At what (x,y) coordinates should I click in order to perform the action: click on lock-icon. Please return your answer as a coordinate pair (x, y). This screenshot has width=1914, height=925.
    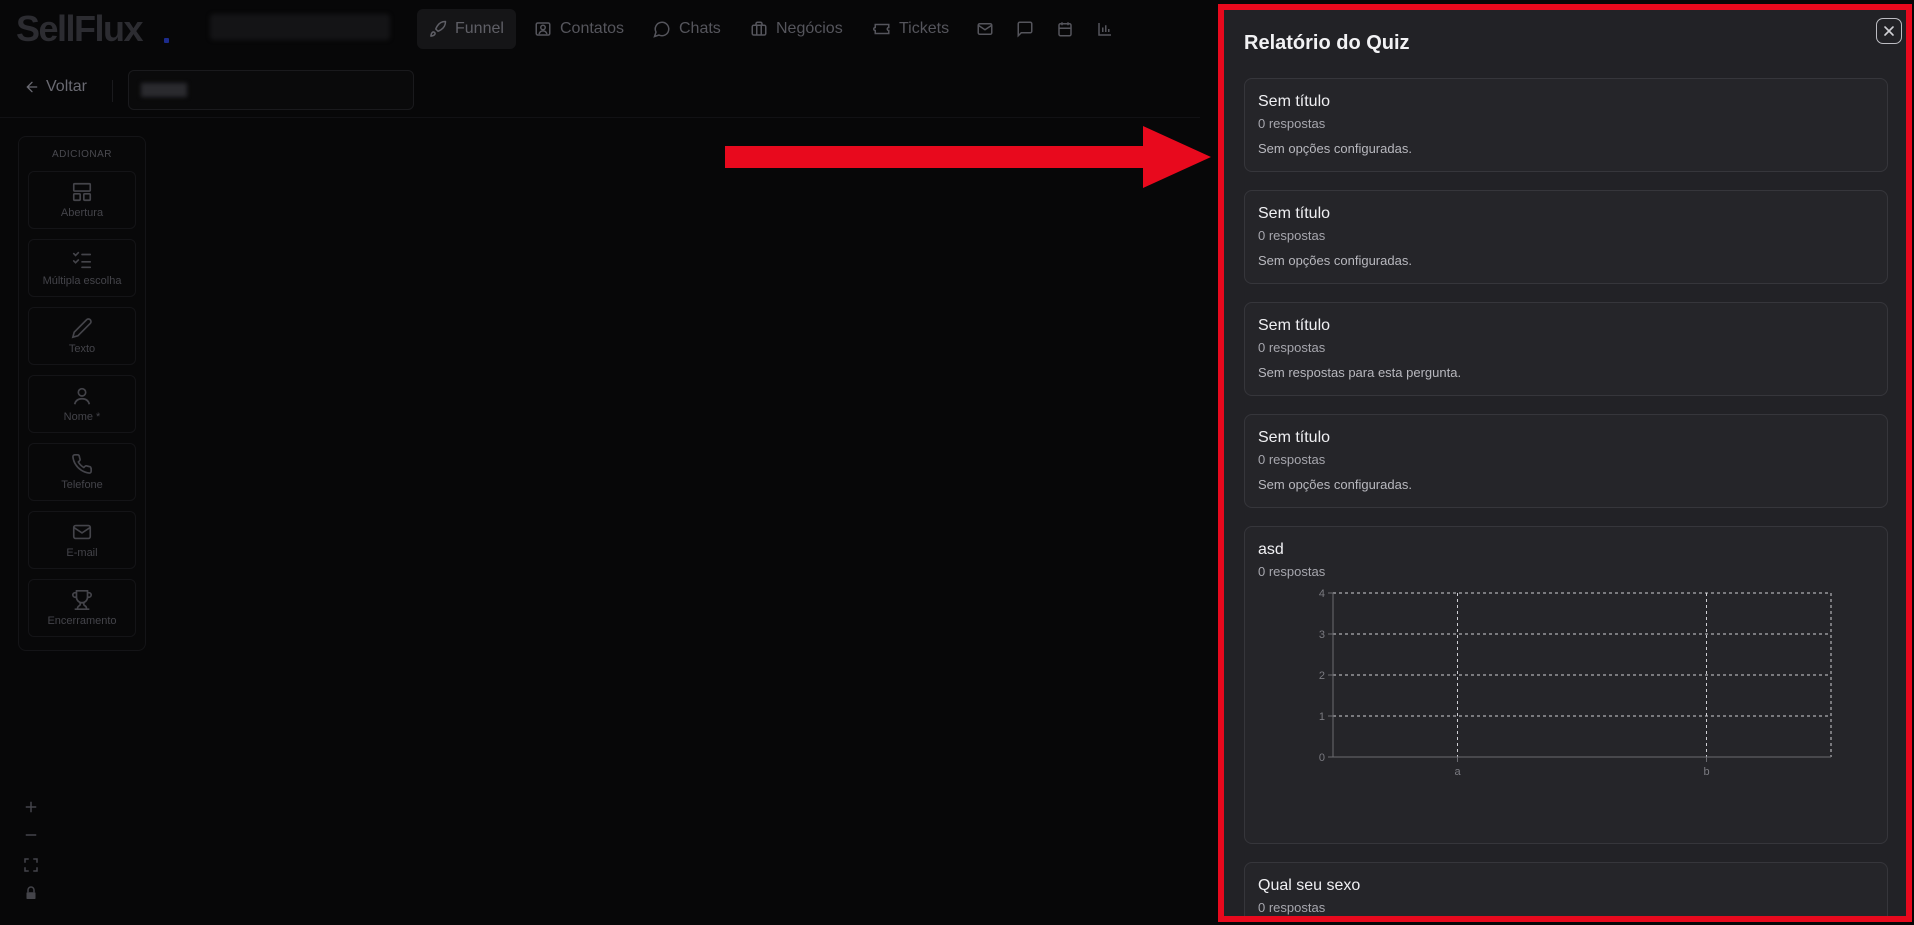
    Looking at the image, I should click on (31, 892).